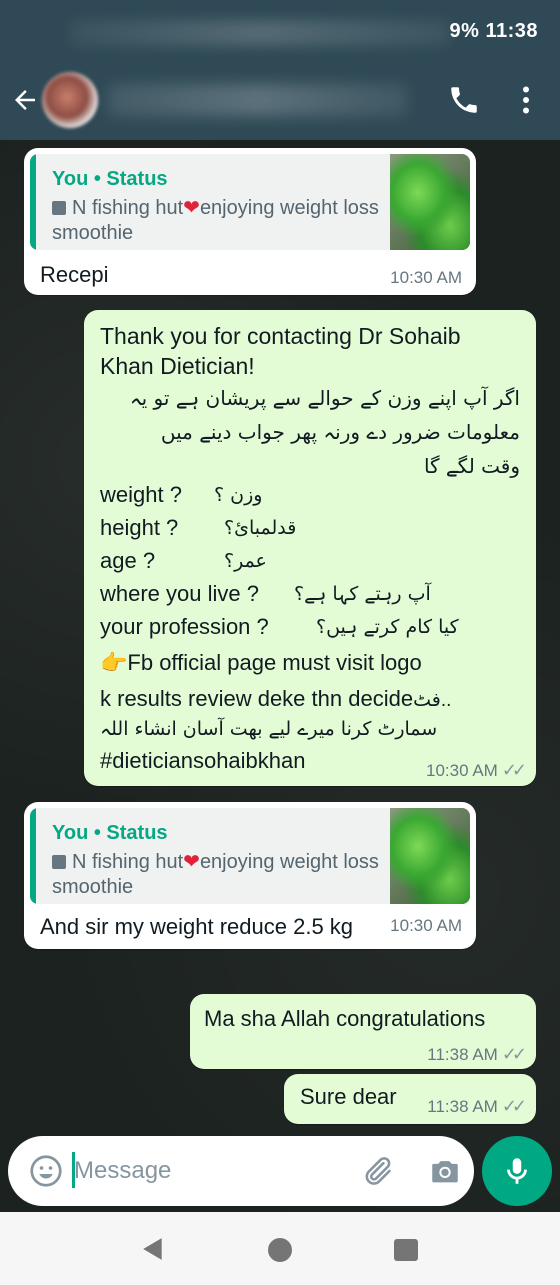 The height and width of the screenshot is (1285, 560). Describe the element at coordinates (348, 1096) in the screenshot. I see `message-text: Sure dear` at that location.